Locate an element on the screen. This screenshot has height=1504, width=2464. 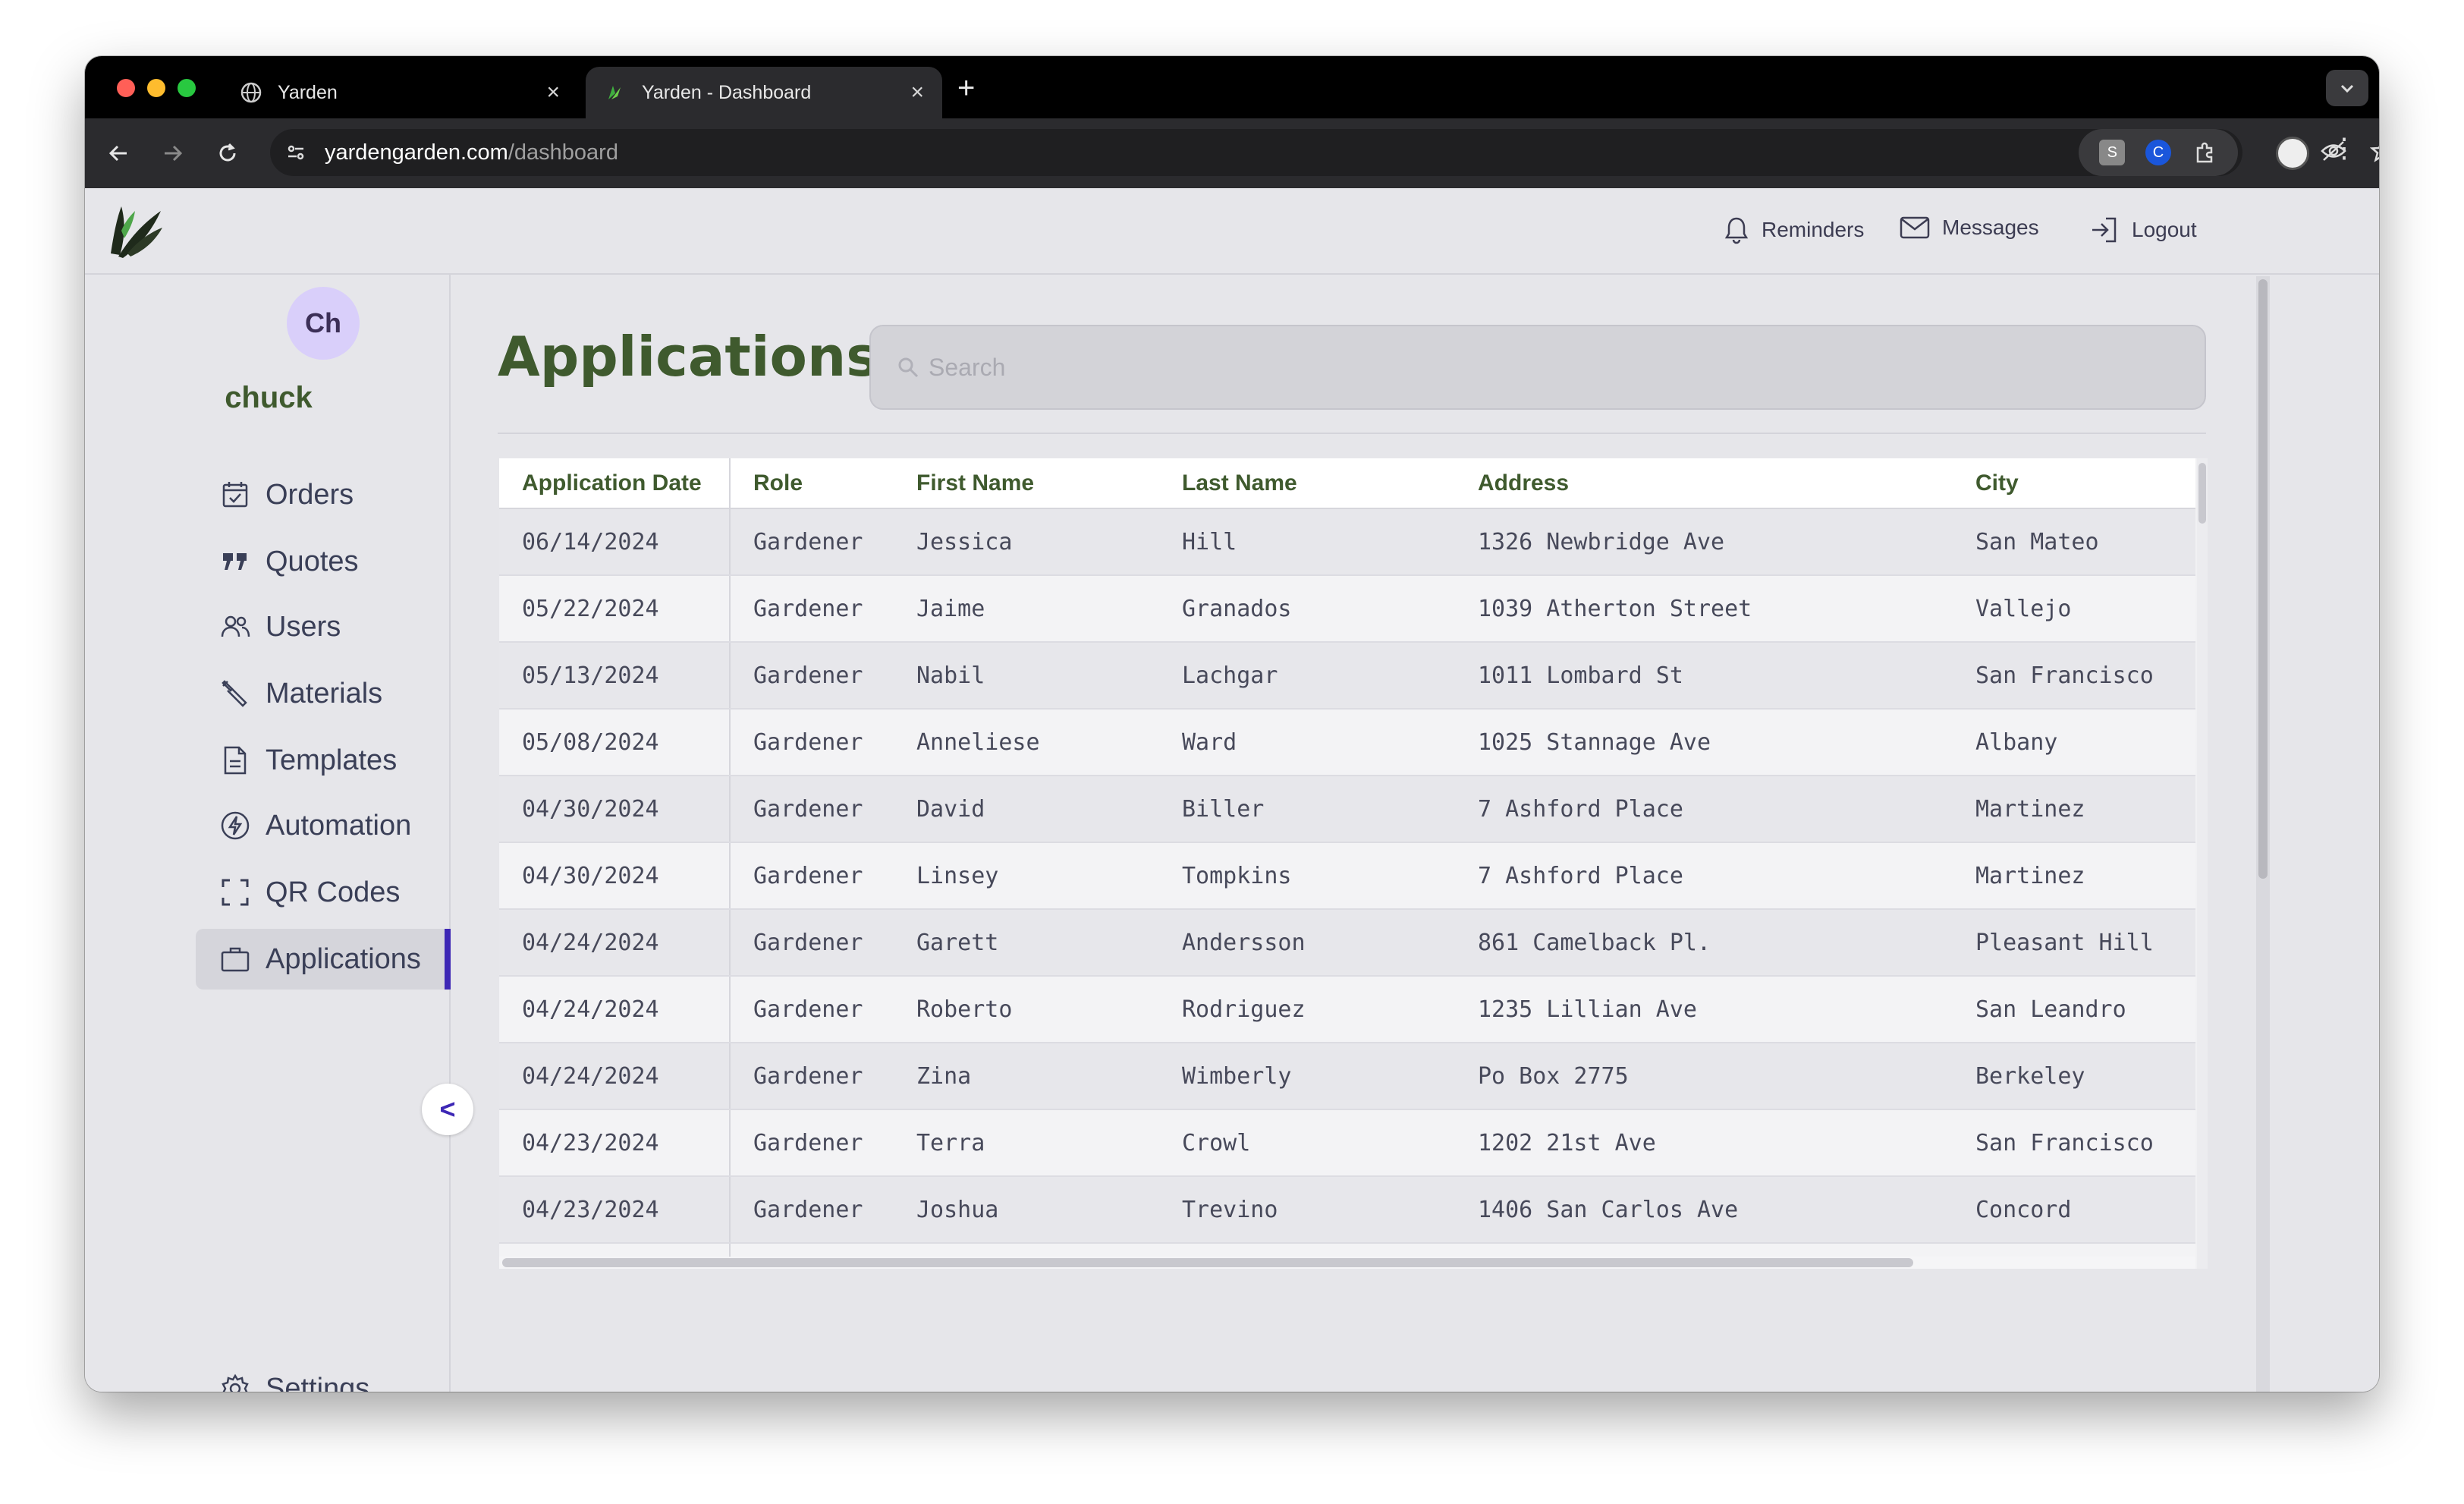
sidebar-item-users: Users is located at coordinates (323, 626).